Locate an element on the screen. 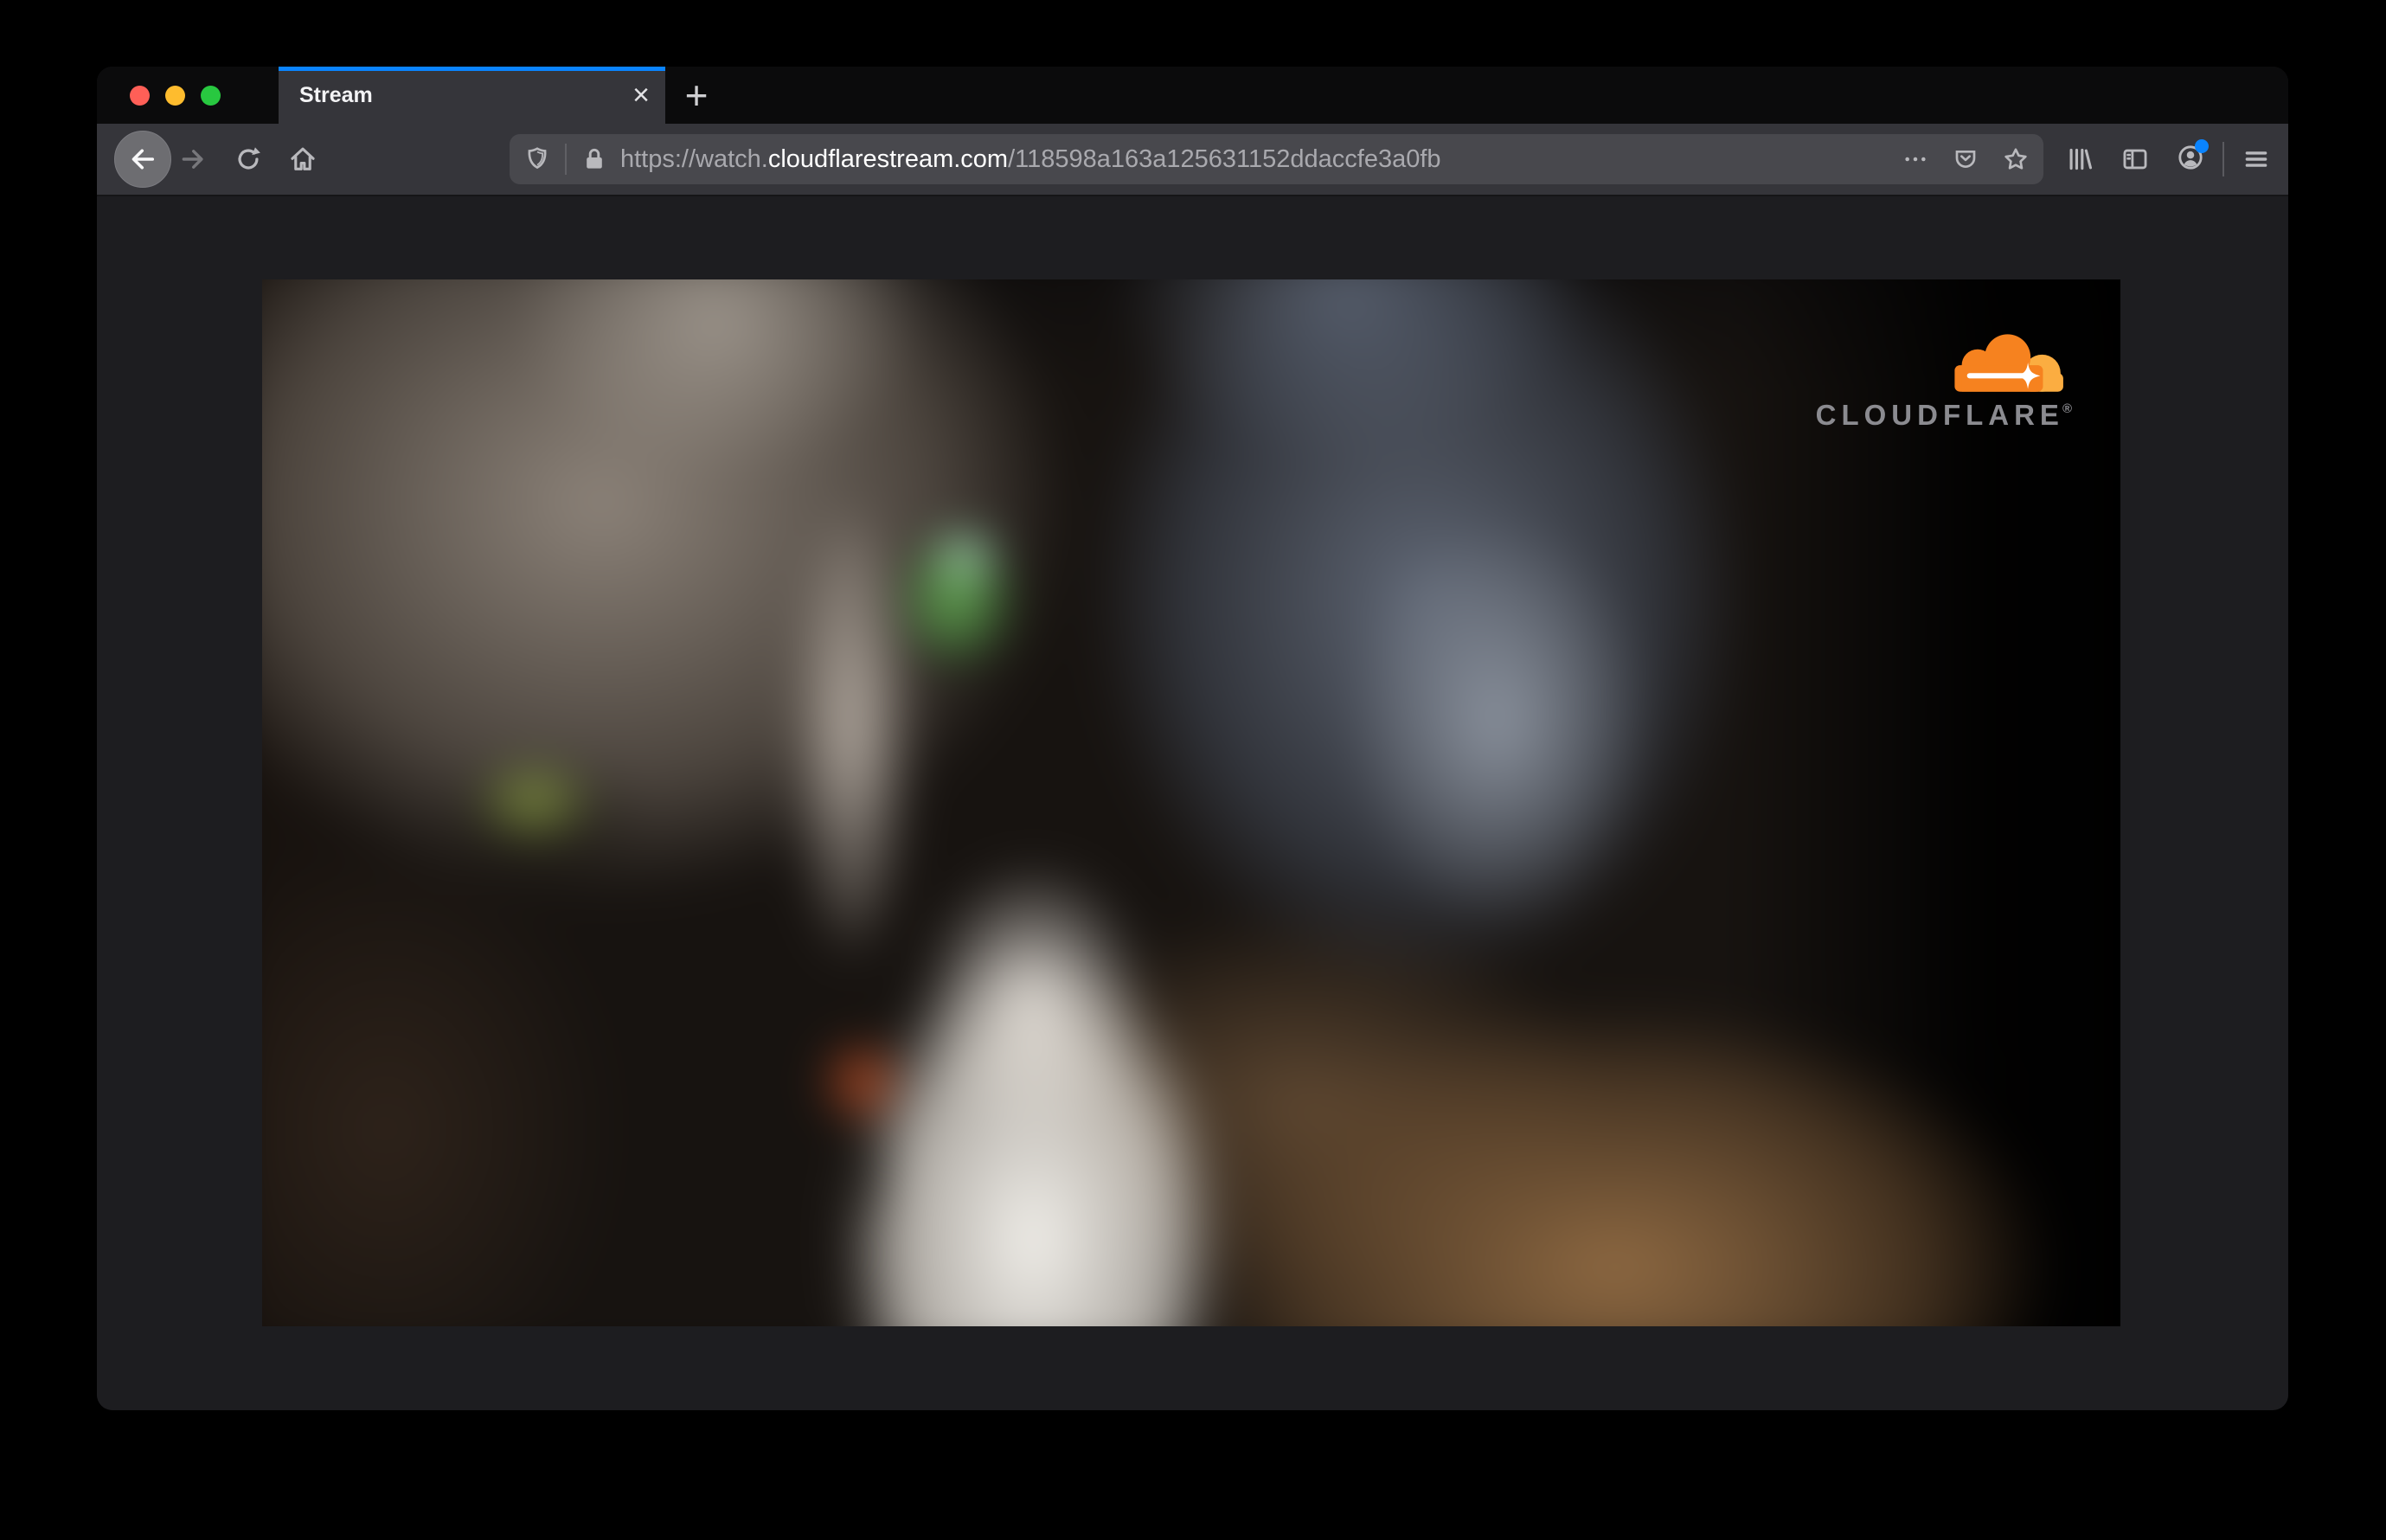 The image size is (2386, 1540). url-path: /118598a163a125631152ddaccfe3a0fb is located at coordinates (1225, 158).